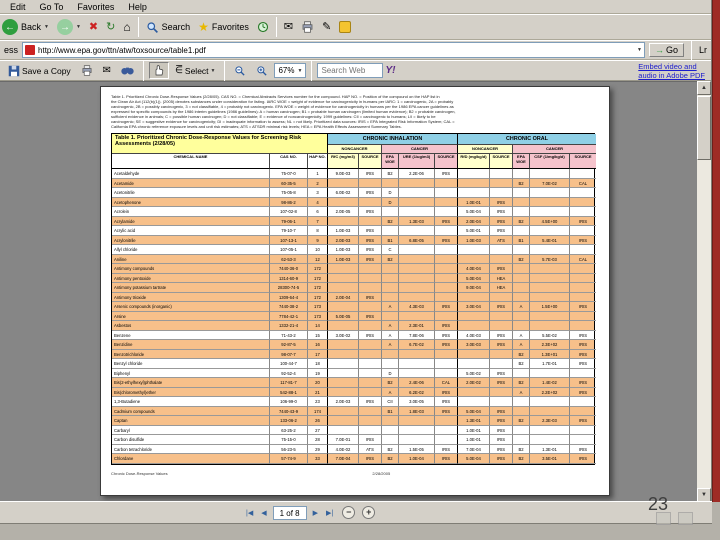 This screenshot has width=720, height=540. Describe the element at coordinates (318, 402) in the screenshot. I see `cell-hap-no: 23` at that location.